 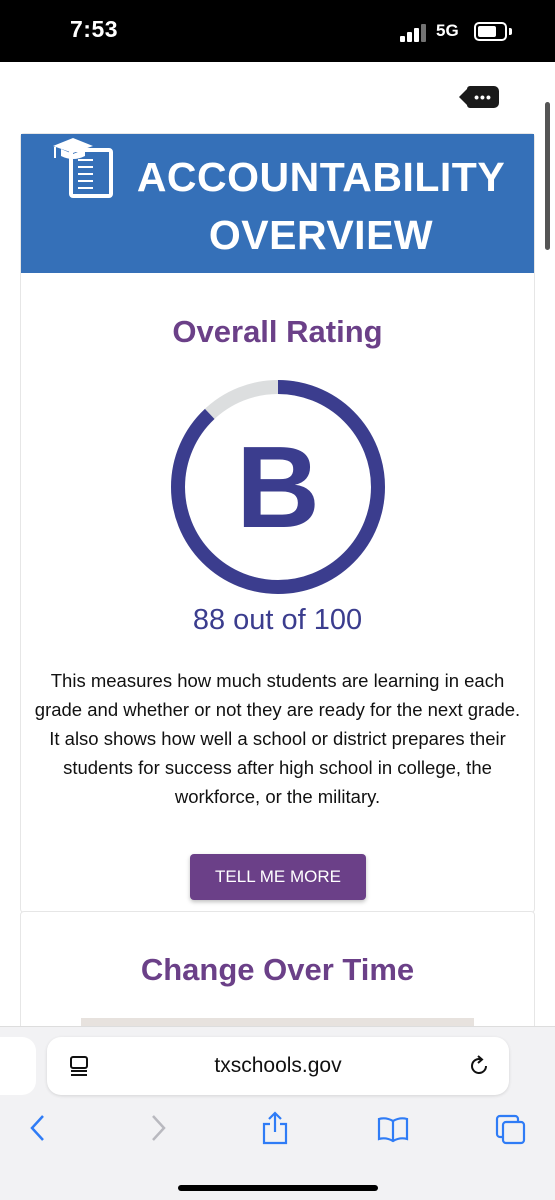 I want to click on battery-tip, so click(x=510, y=31).